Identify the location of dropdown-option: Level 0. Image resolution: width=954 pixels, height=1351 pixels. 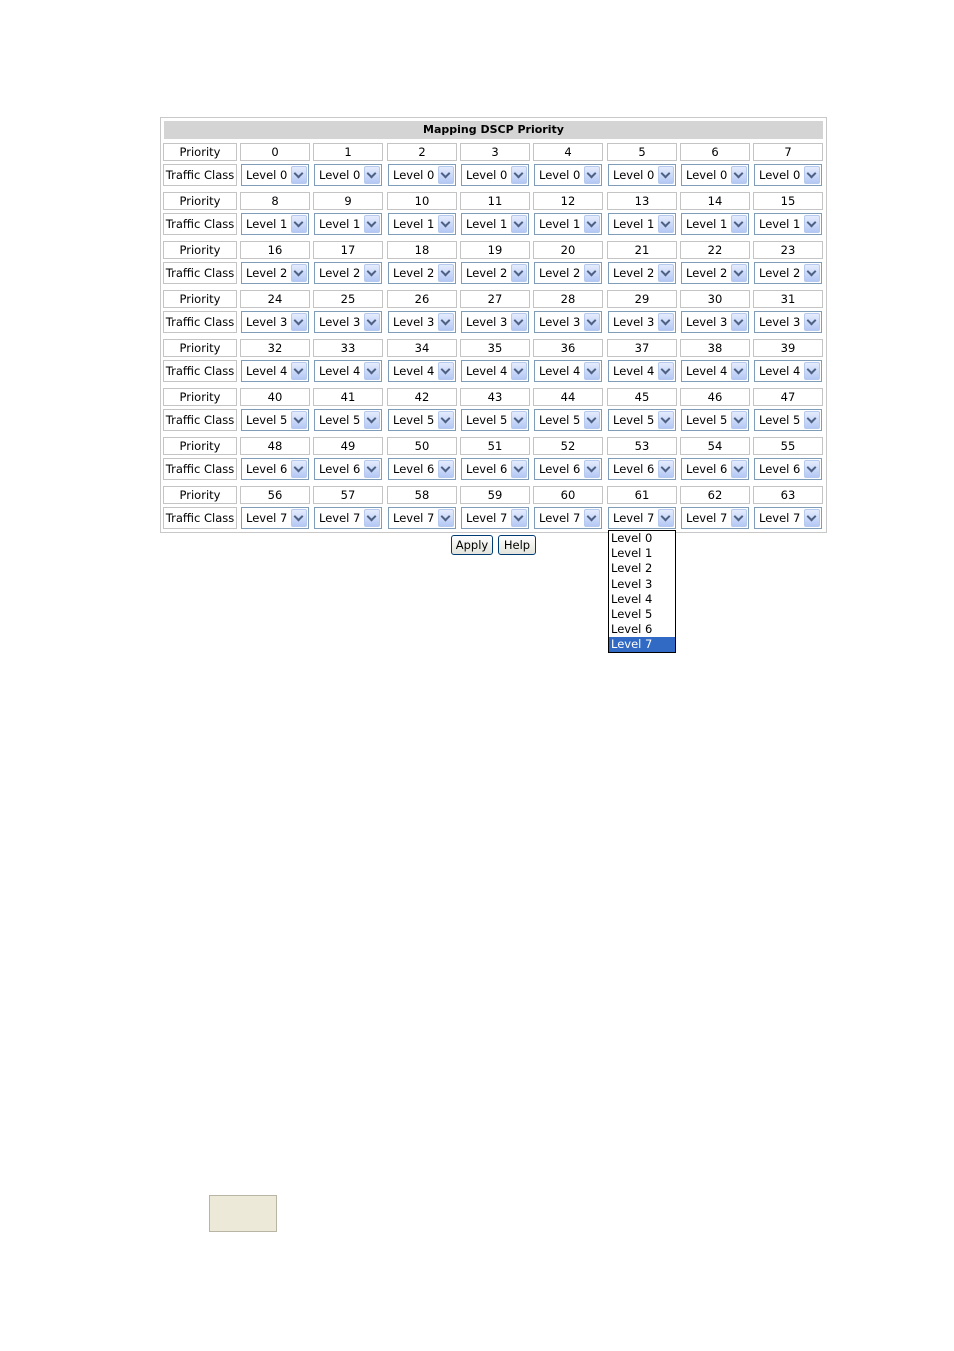
(642, 538).